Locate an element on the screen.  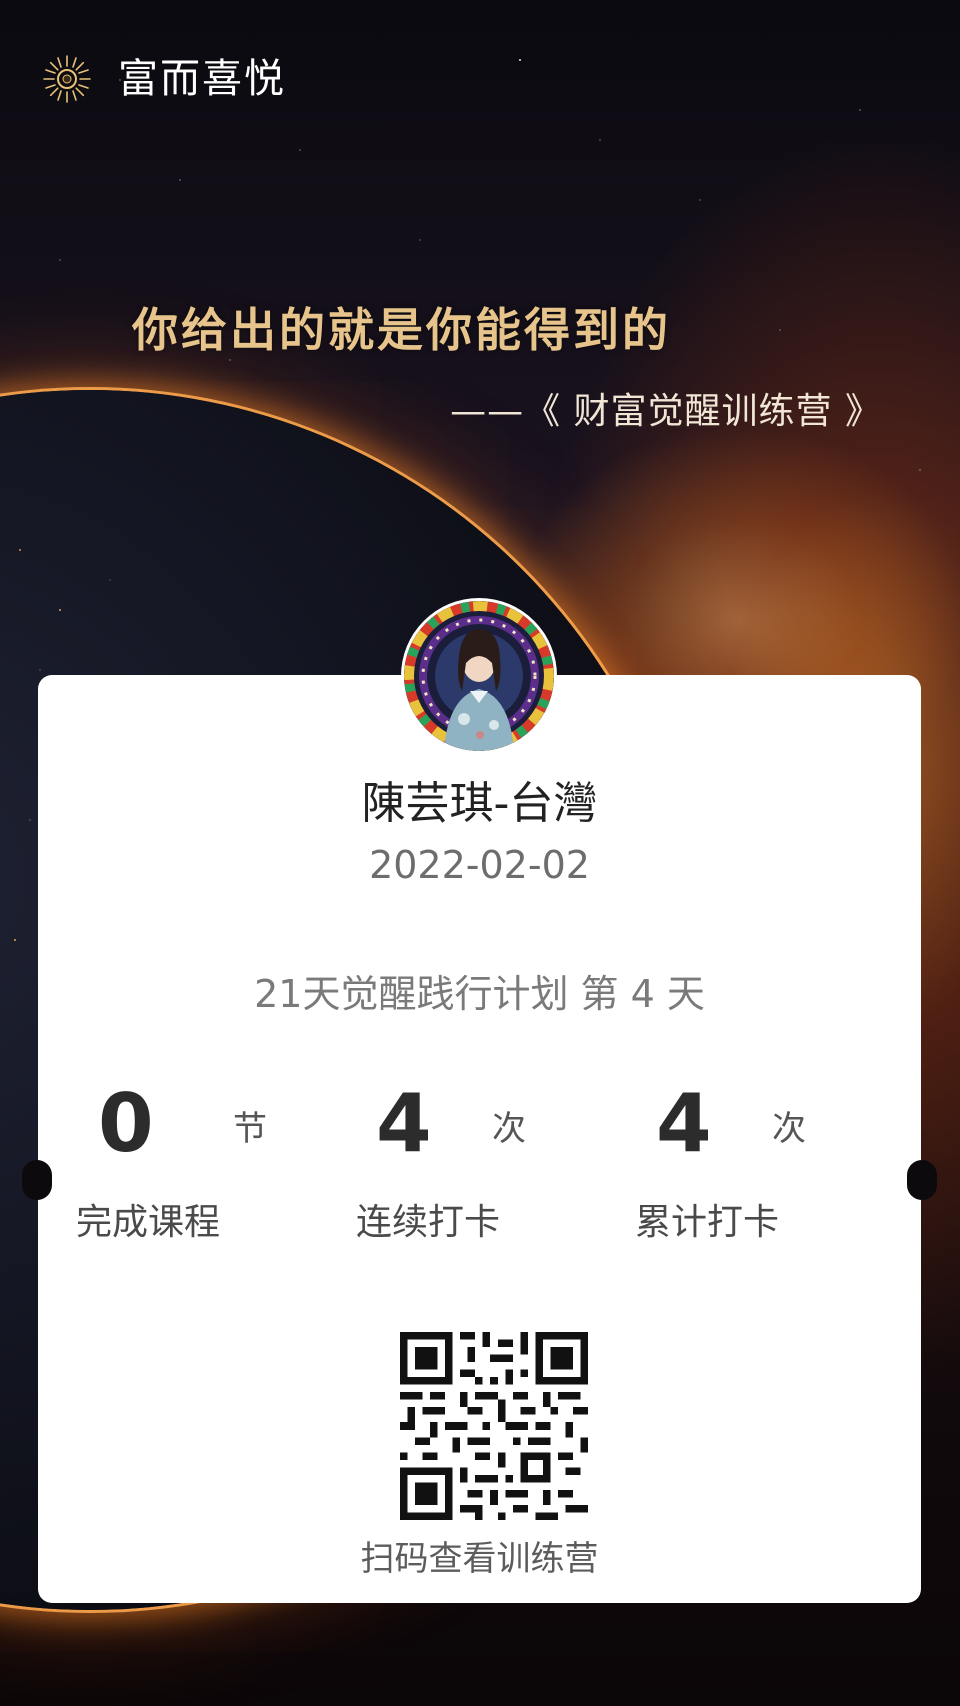
user-name: 陳芸琪-台灣 is located at coordinates (479, 803).